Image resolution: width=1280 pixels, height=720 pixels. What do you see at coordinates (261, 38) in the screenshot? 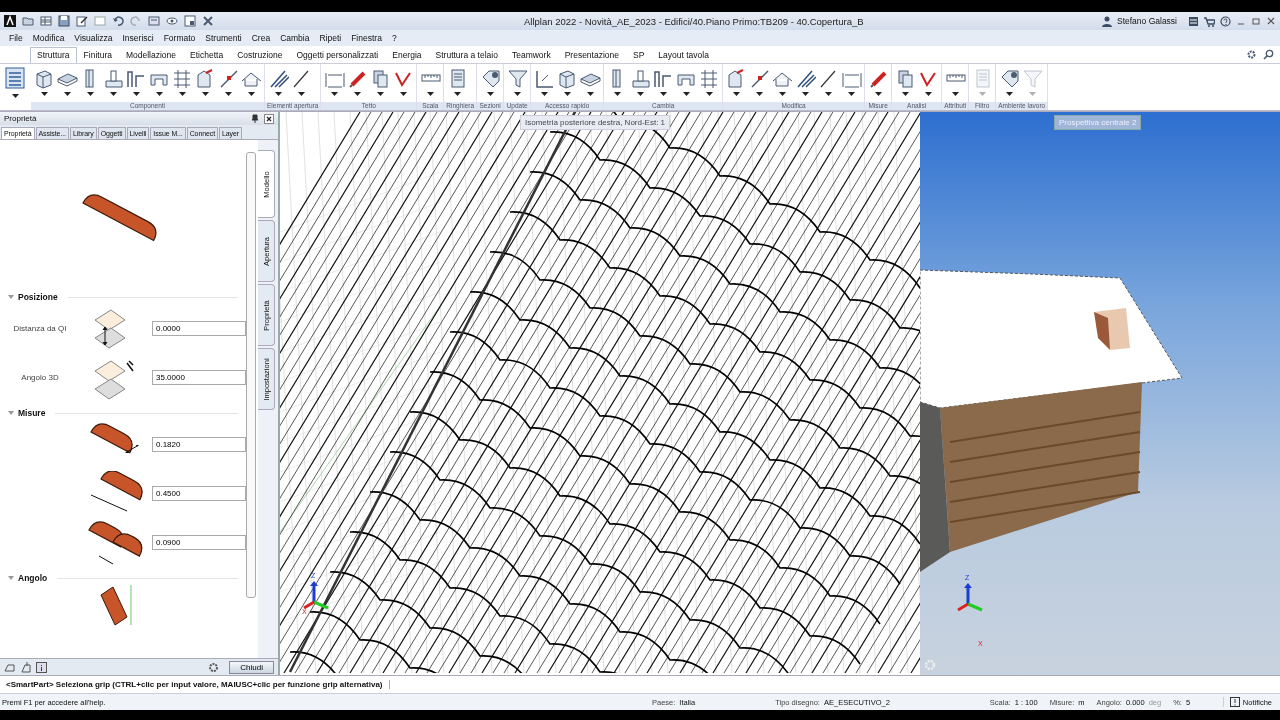
I see `menu-item: Crea` at bounding box center [261, 38].